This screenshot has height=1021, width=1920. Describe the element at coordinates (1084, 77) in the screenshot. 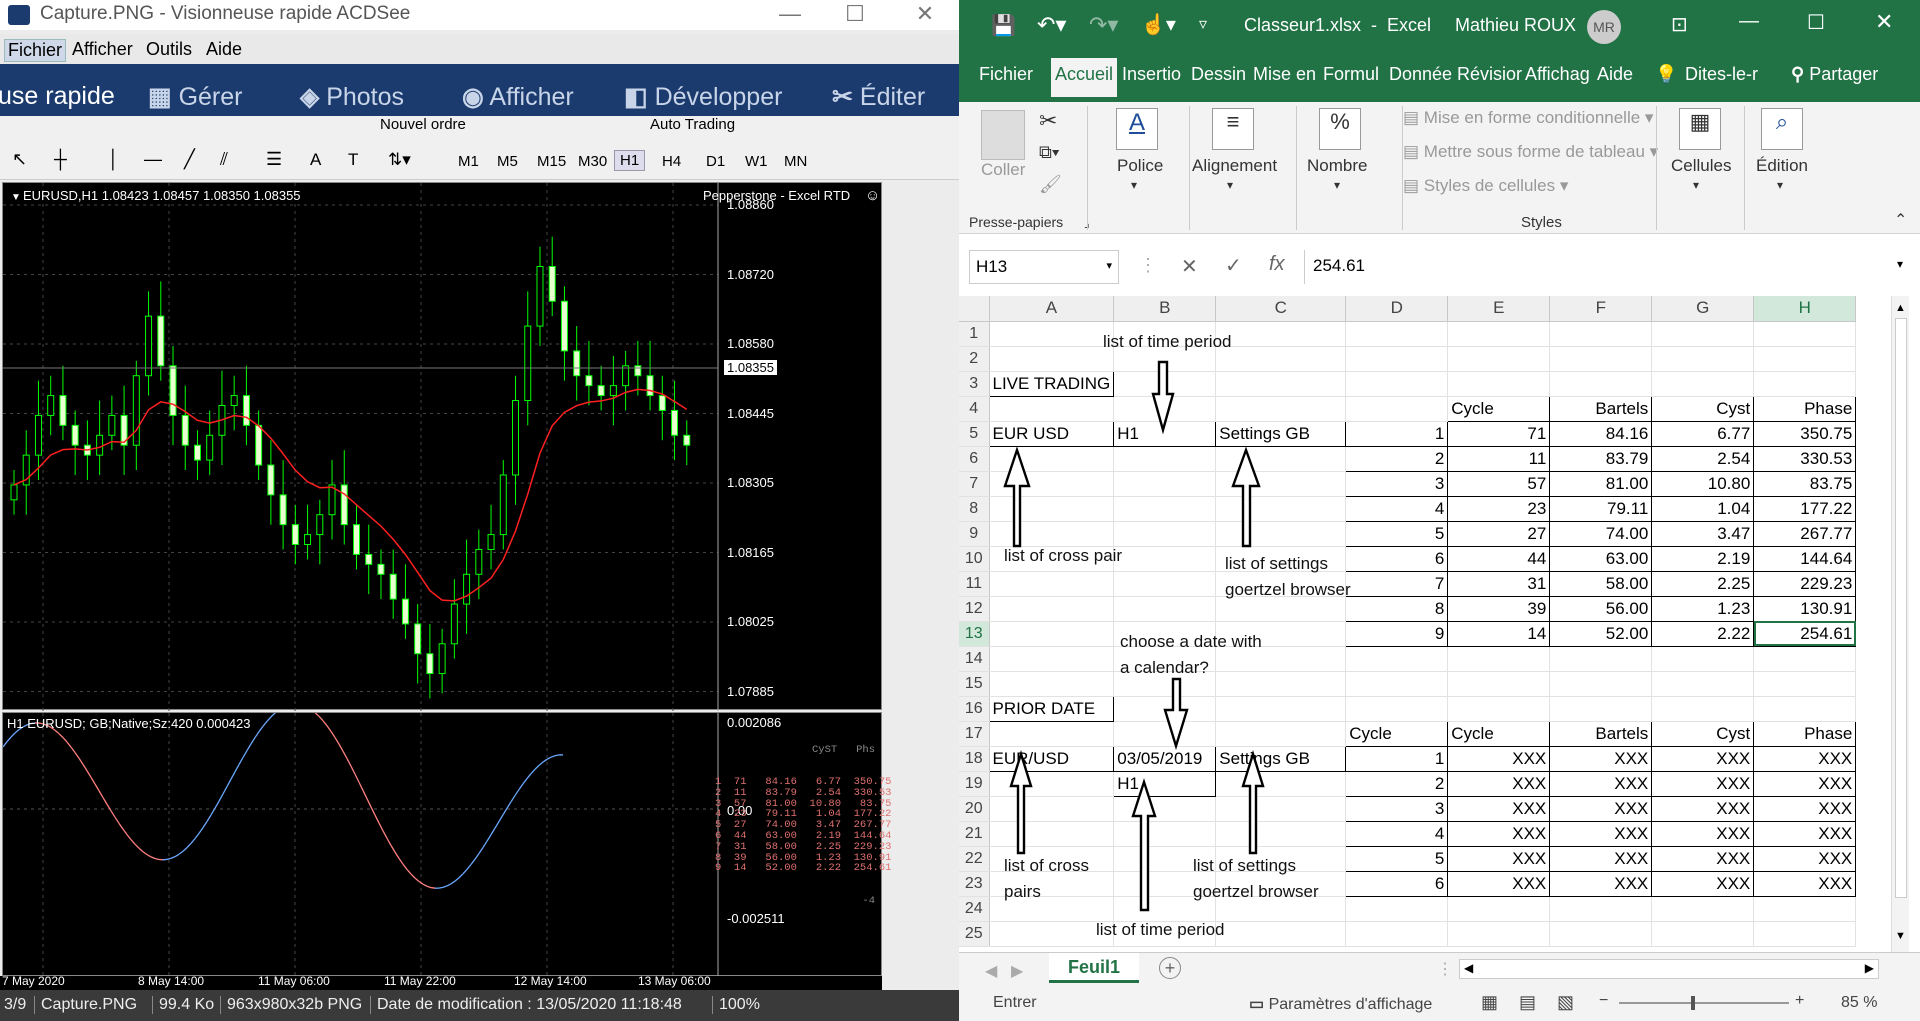

I see `tab-accueil: Accueil` at that location.